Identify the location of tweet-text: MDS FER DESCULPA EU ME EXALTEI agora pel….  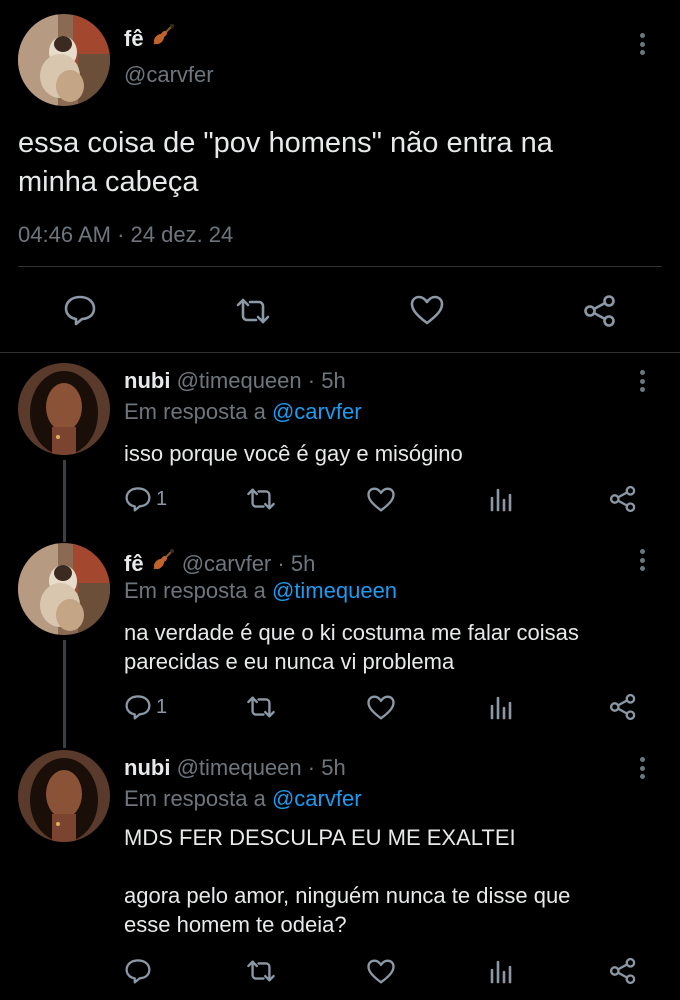
(347, 881).